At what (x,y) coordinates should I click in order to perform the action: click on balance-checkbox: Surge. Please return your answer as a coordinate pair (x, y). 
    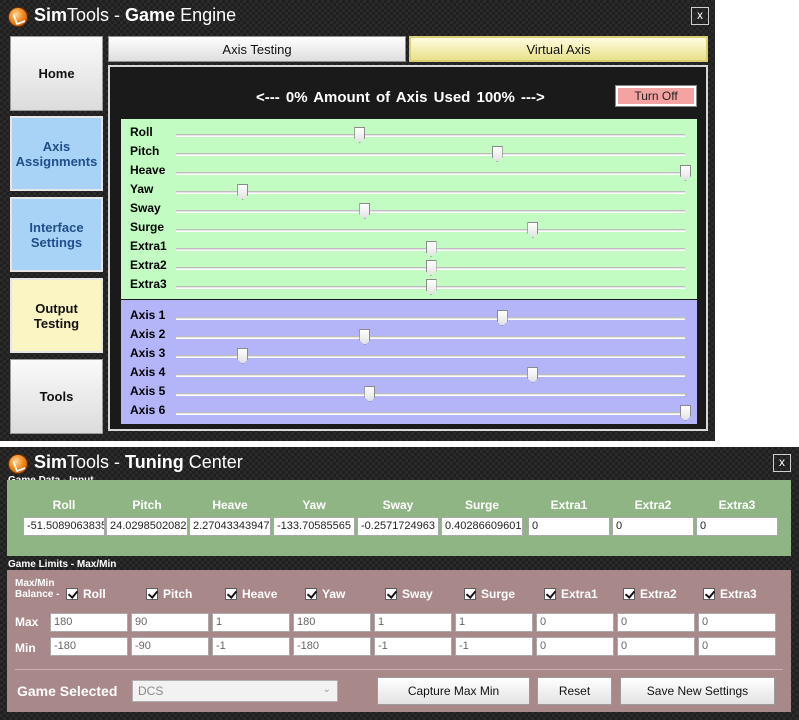
    Looking at the image, I should click on (489, 594).